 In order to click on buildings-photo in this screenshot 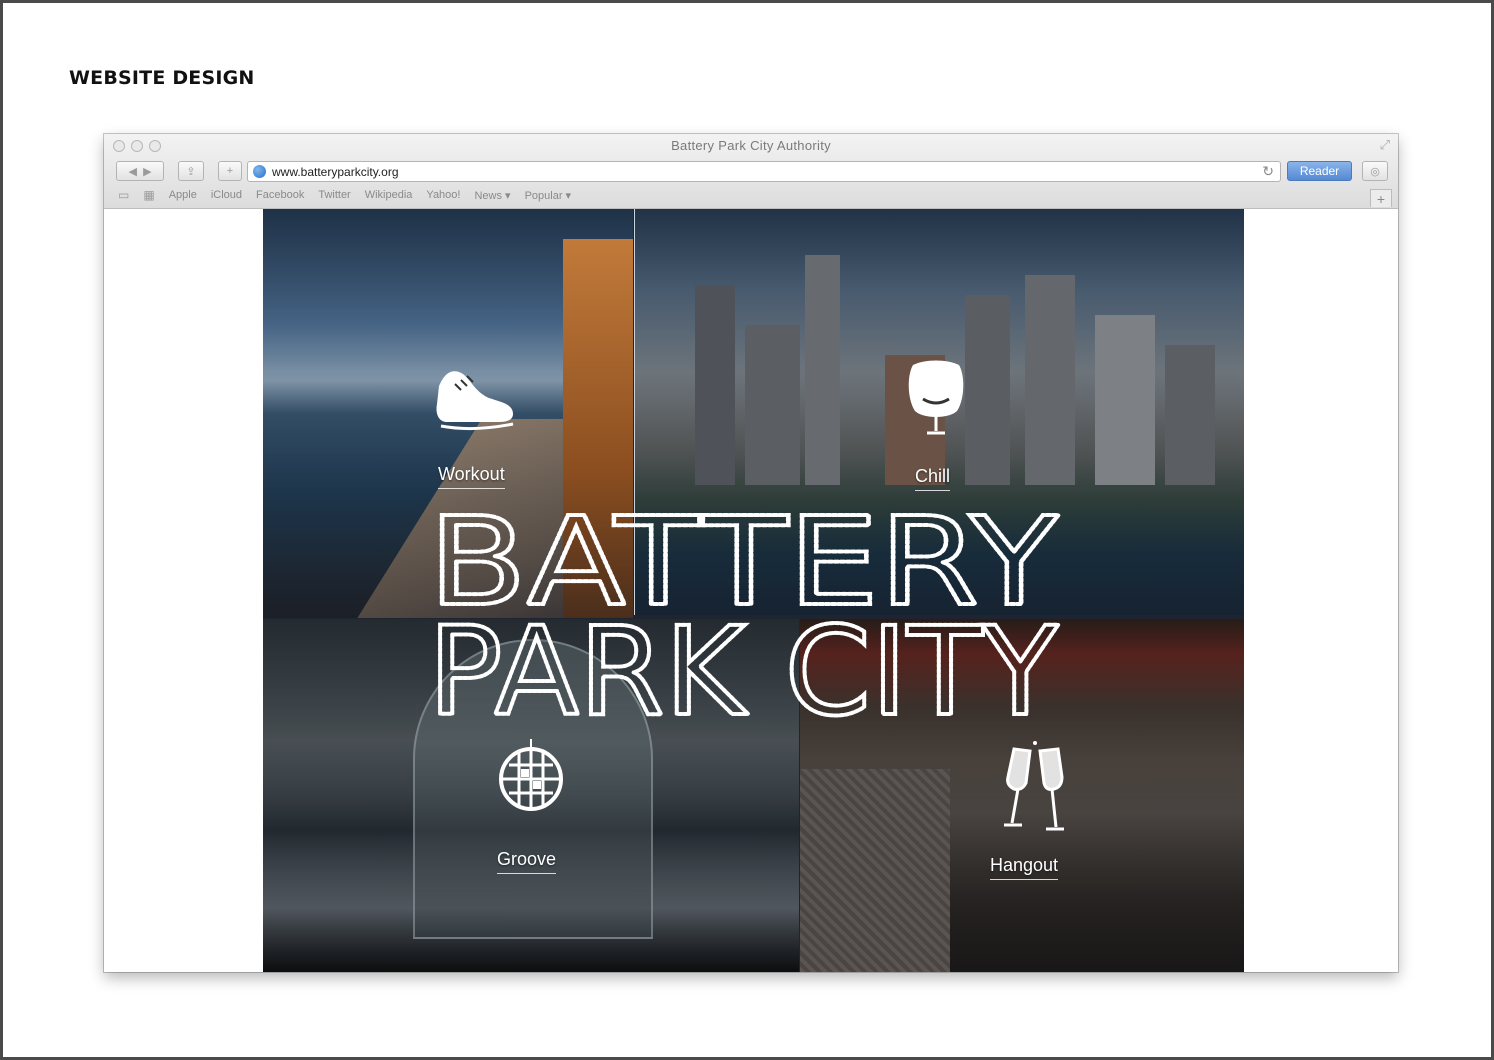, I will do `click(598, 428)`.